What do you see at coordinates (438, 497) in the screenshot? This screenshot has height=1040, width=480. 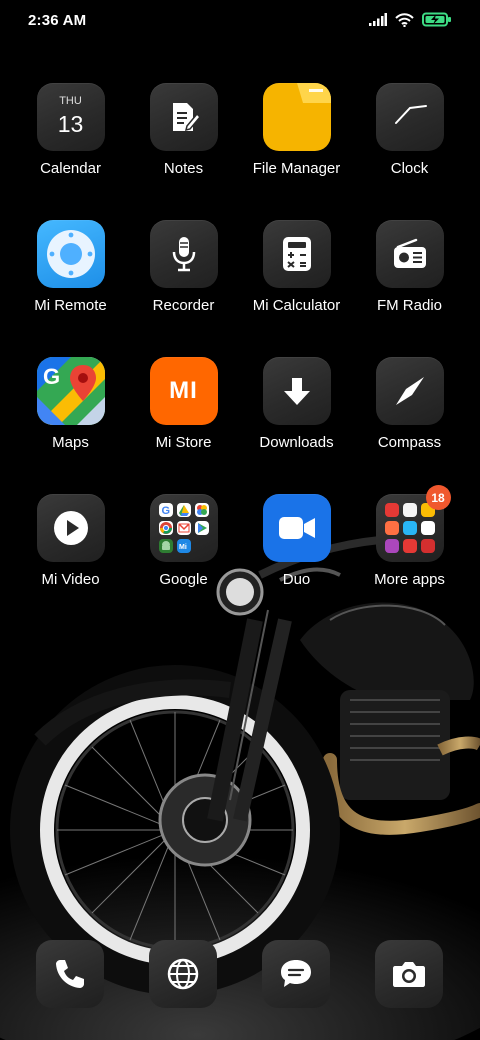 I see `notification-badge: 18` at bounding box center [438, 497].